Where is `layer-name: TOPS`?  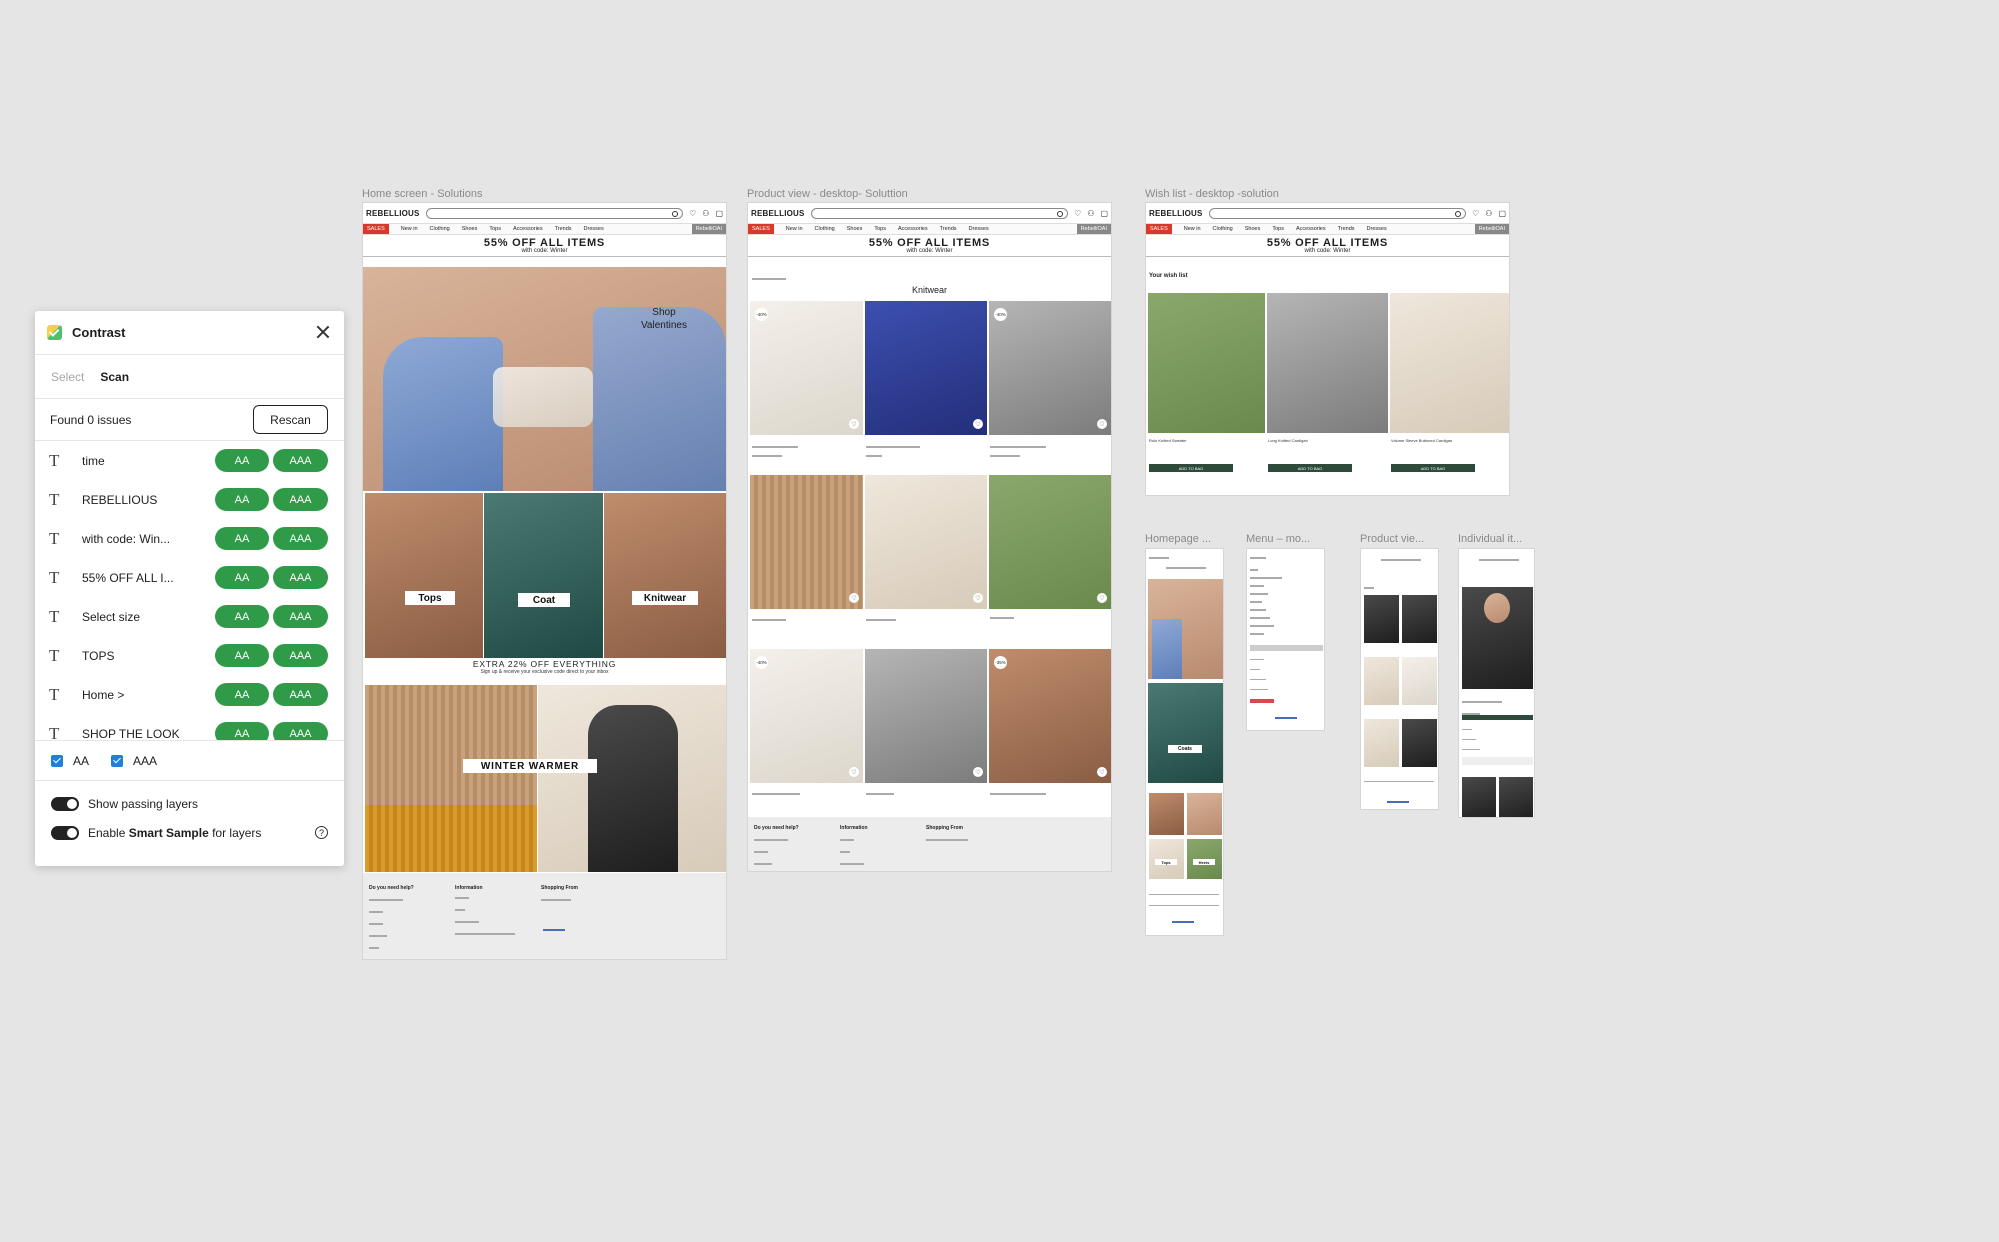
layer-name: TOPS is located at coordinates (98, 655).